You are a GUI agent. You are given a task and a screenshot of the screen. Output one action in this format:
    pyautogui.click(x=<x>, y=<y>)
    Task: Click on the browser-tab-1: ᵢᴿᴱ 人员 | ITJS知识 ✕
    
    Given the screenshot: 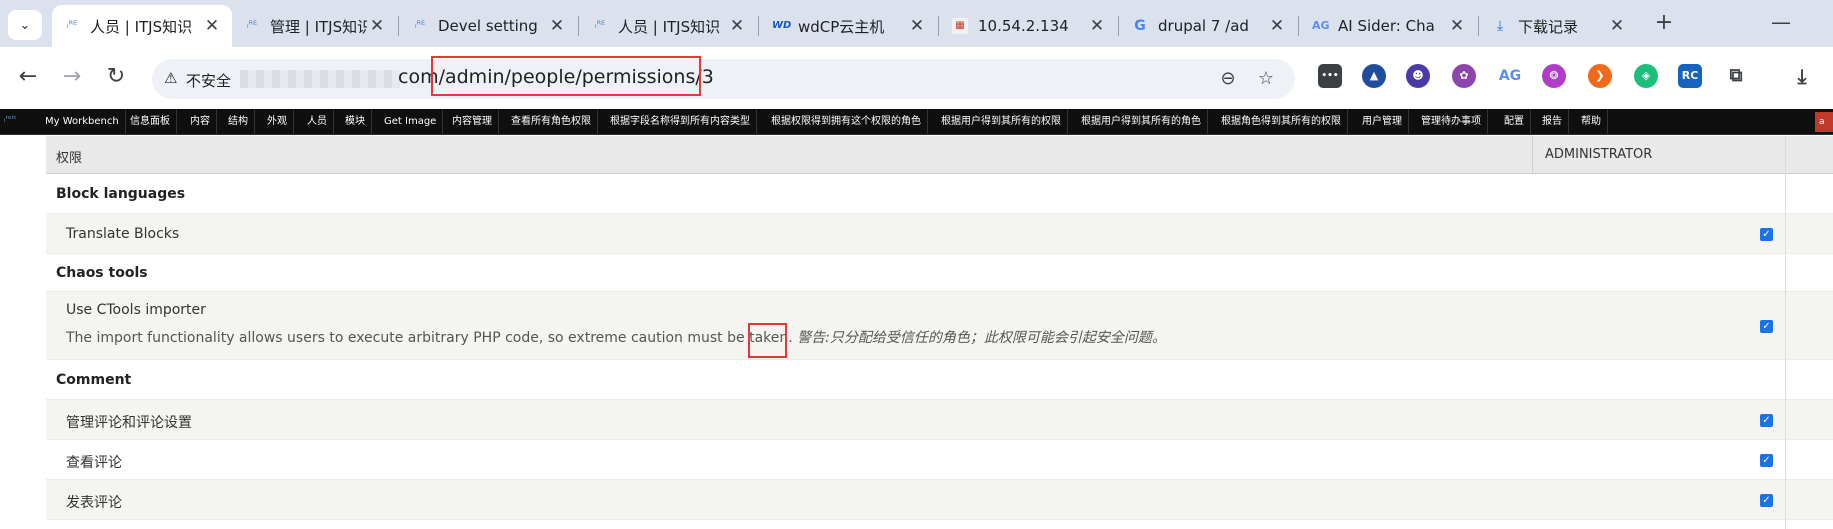 What is the action you would take?
    pyautogui.click(x=142, y=26)
    